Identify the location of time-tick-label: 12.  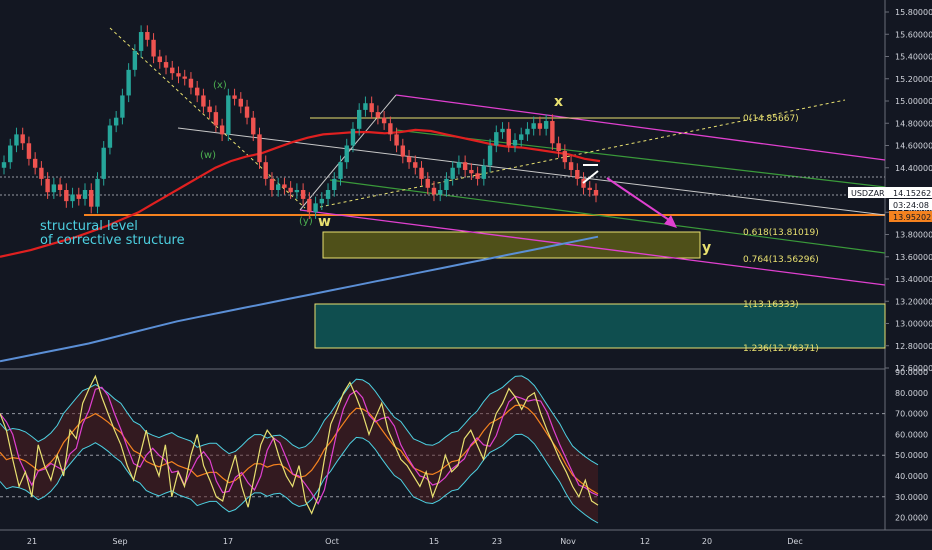
(645, 541).